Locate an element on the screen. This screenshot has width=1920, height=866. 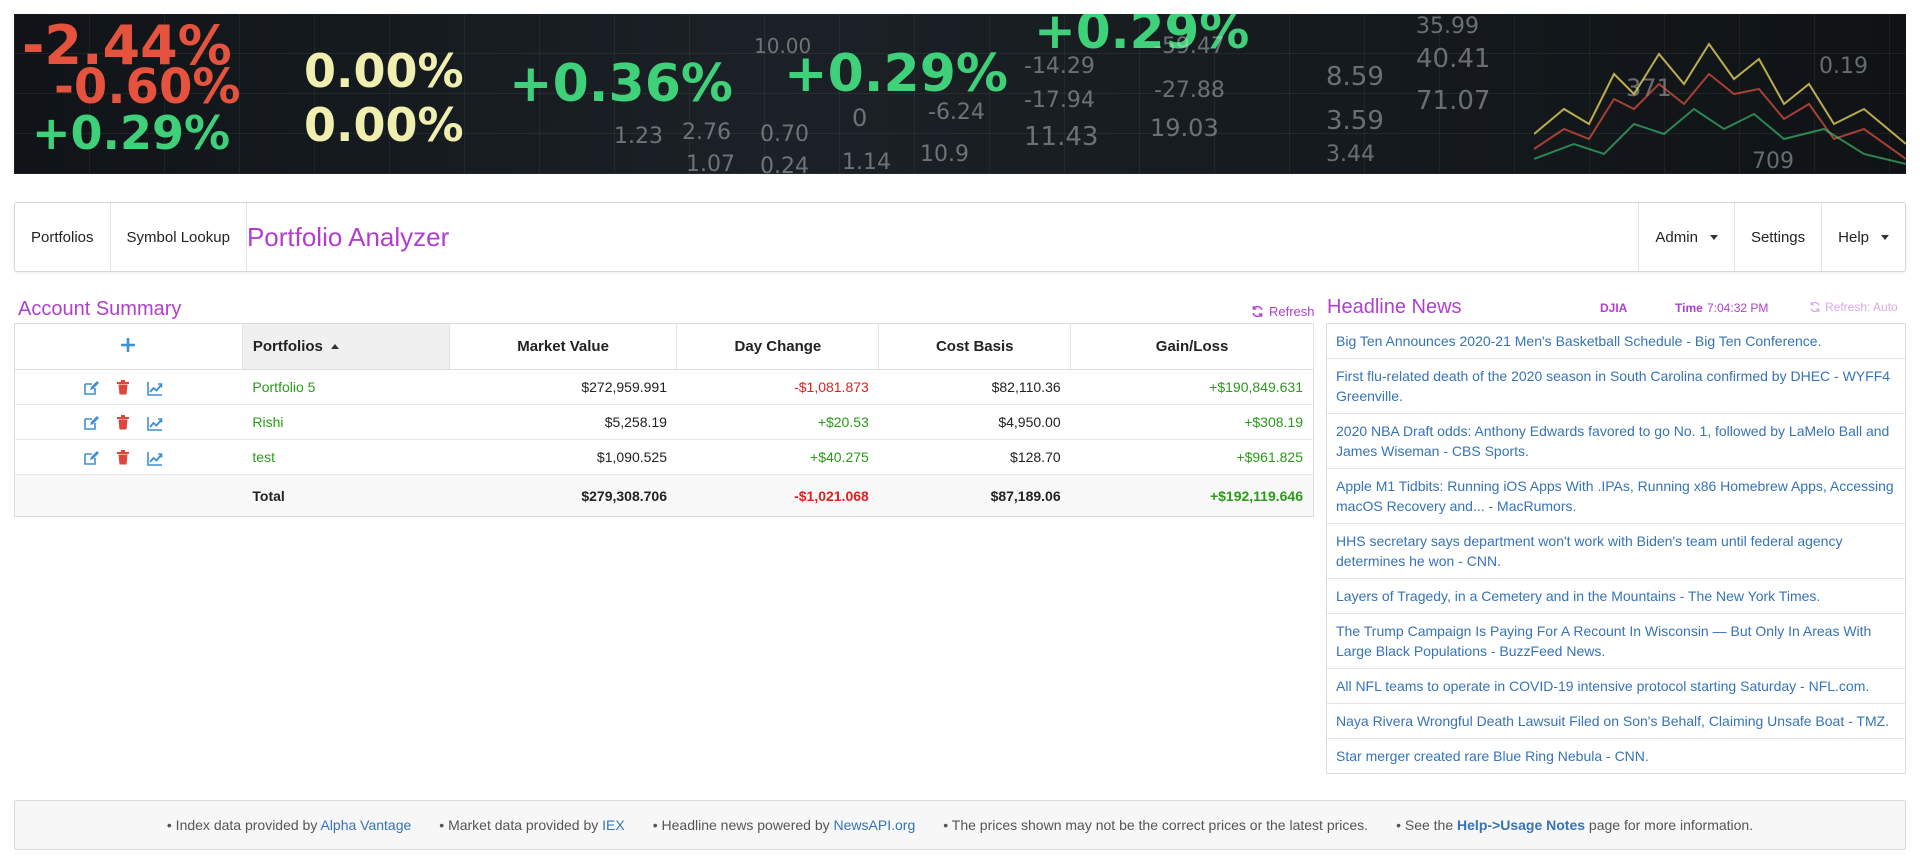
nav-right-group: Admin Settings Help is located at coordinates (1771, 237).